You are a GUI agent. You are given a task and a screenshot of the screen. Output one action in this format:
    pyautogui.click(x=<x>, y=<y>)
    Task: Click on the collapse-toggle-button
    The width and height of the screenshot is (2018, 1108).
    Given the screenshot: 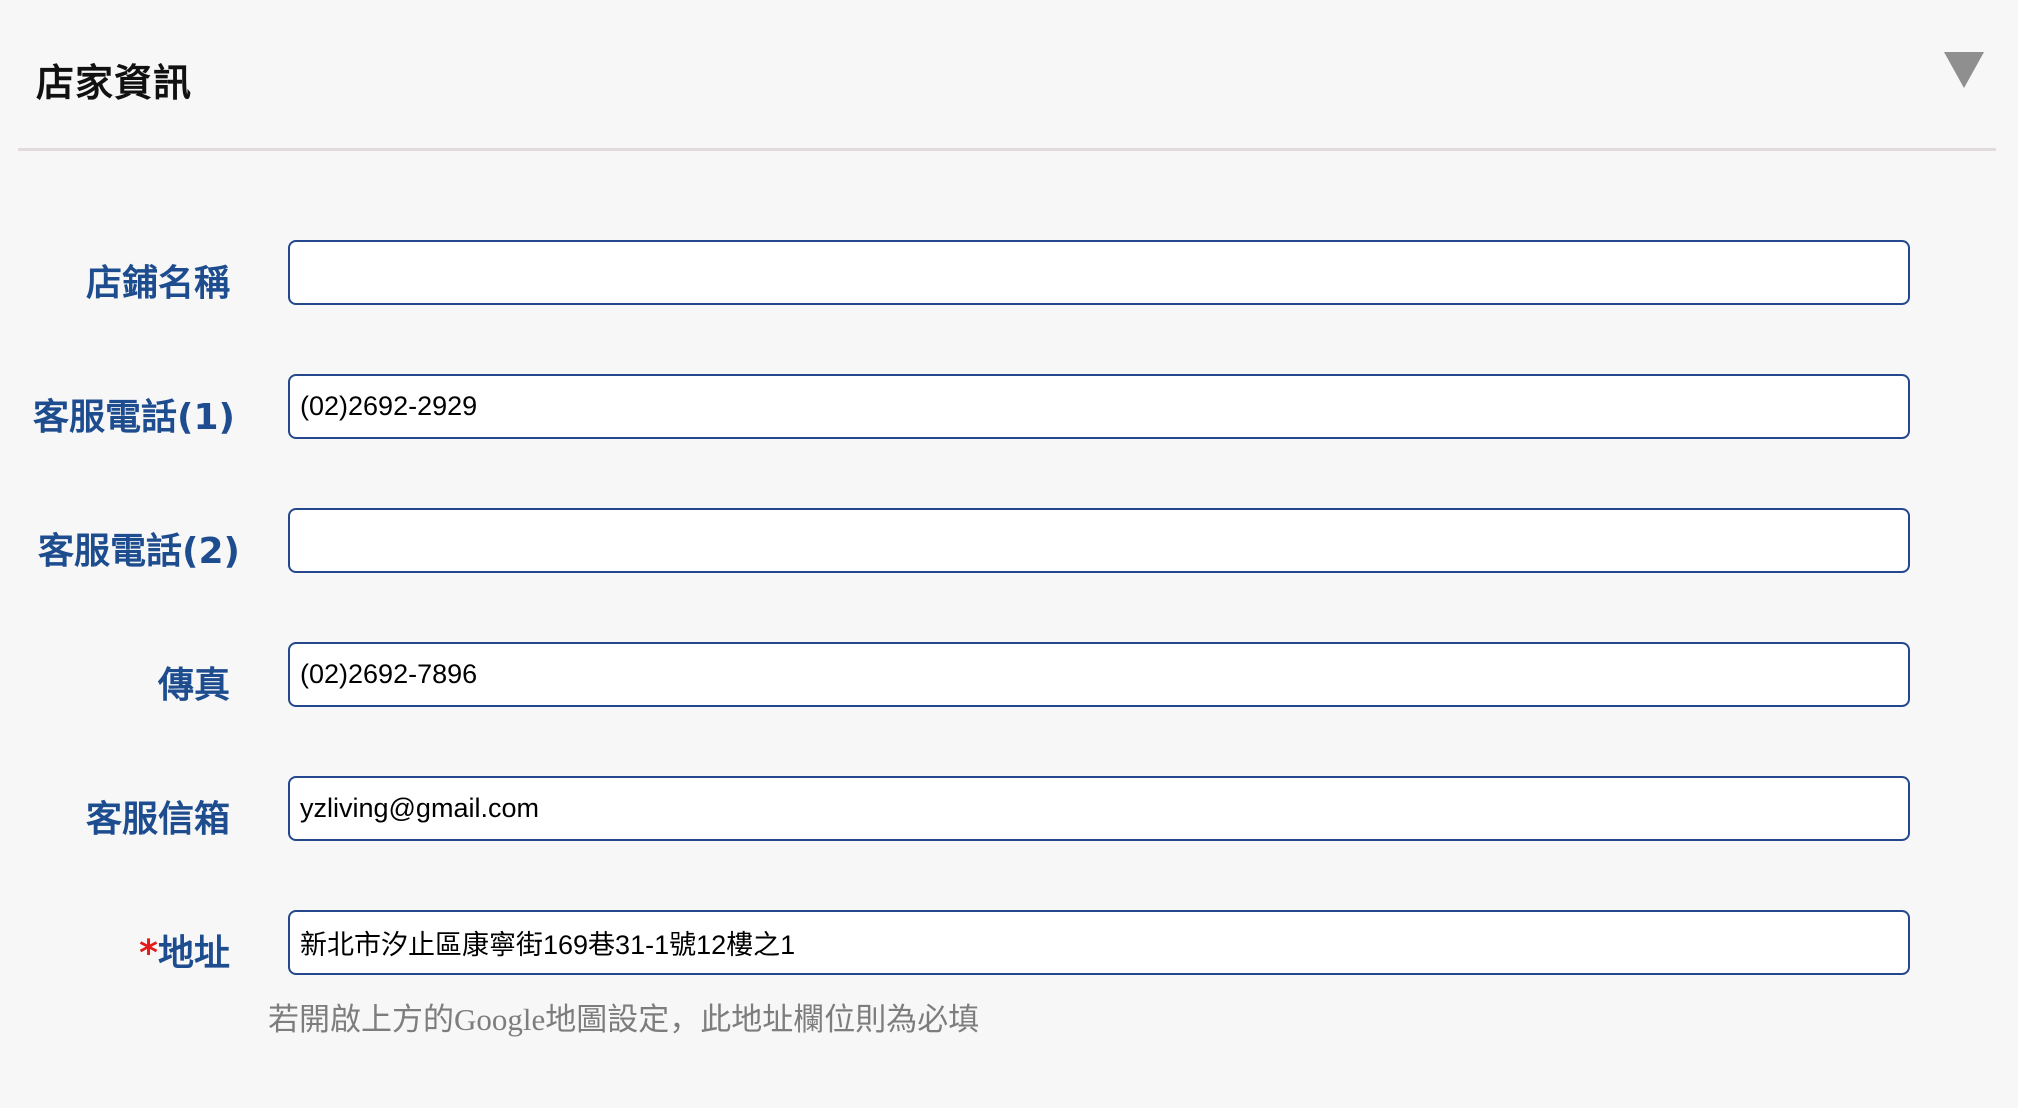 What is the action you would take?
    pyautogui.click(x=1972, y=80)
    